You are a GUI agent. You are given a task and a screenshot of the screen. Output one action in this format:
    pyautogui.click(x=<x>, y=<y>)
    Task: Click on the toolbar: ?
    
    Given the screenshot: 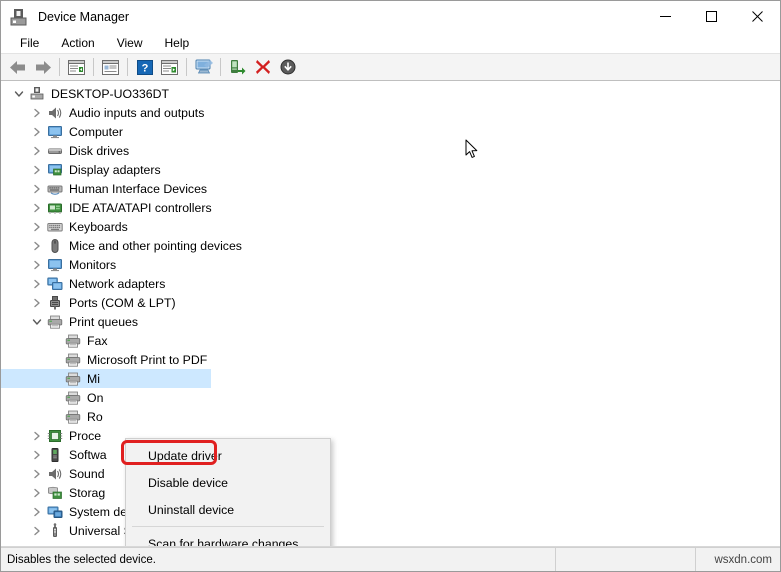 What is the action you would take?
    pyautogui.click(x=390, y=67)
    